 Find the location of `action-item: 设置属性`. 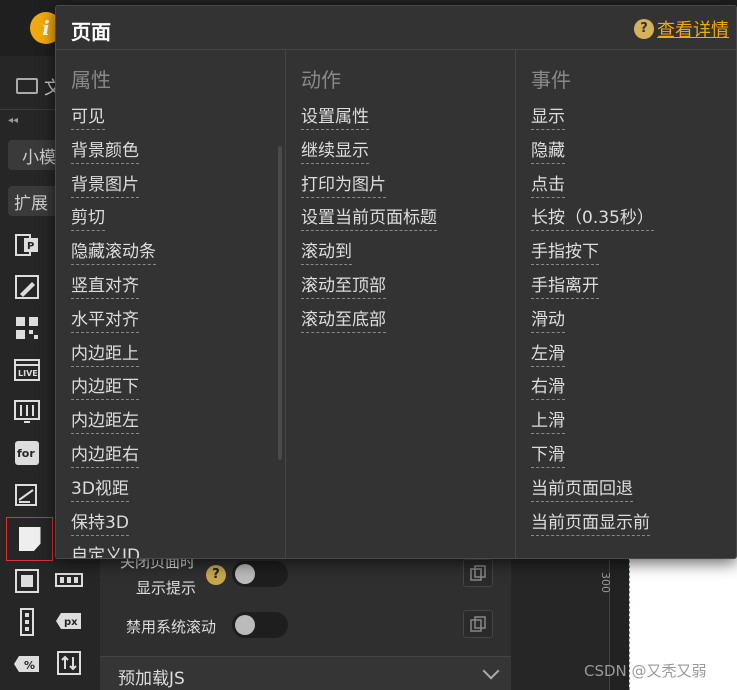

action-item: 设置属性 is located at coordinates (335, 118).